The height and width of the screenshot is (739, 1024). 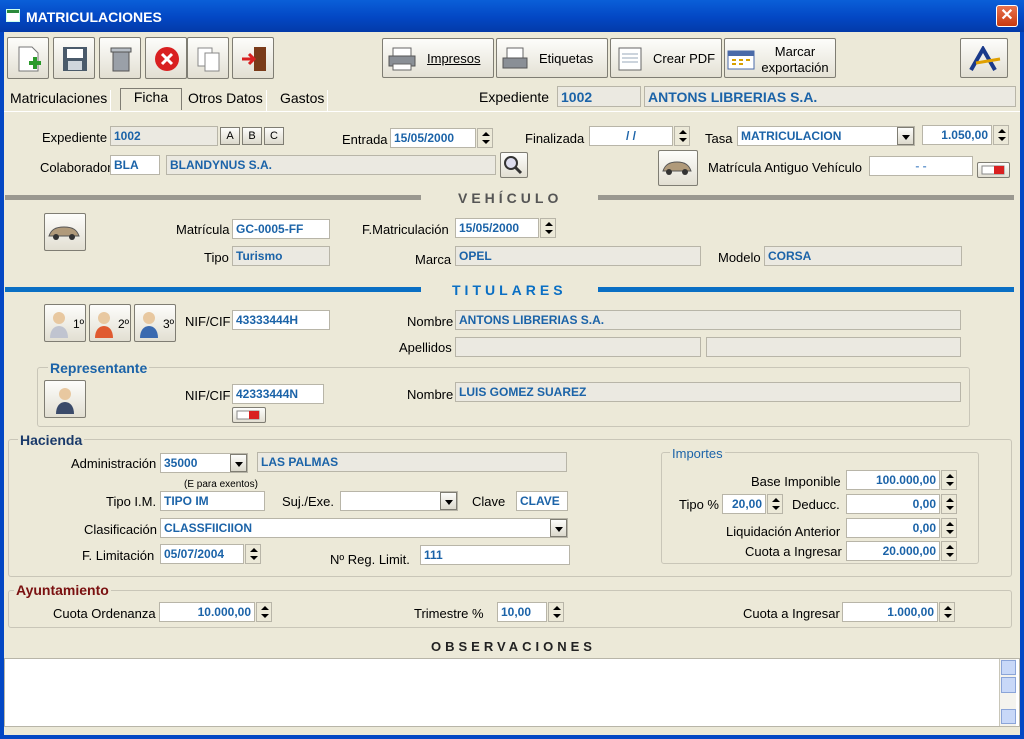 What do you see at coordinates (59, 101) in the screenshot?
I see `tab-matriculaciones: Matriculaciones` at bounding box center [59, 101].